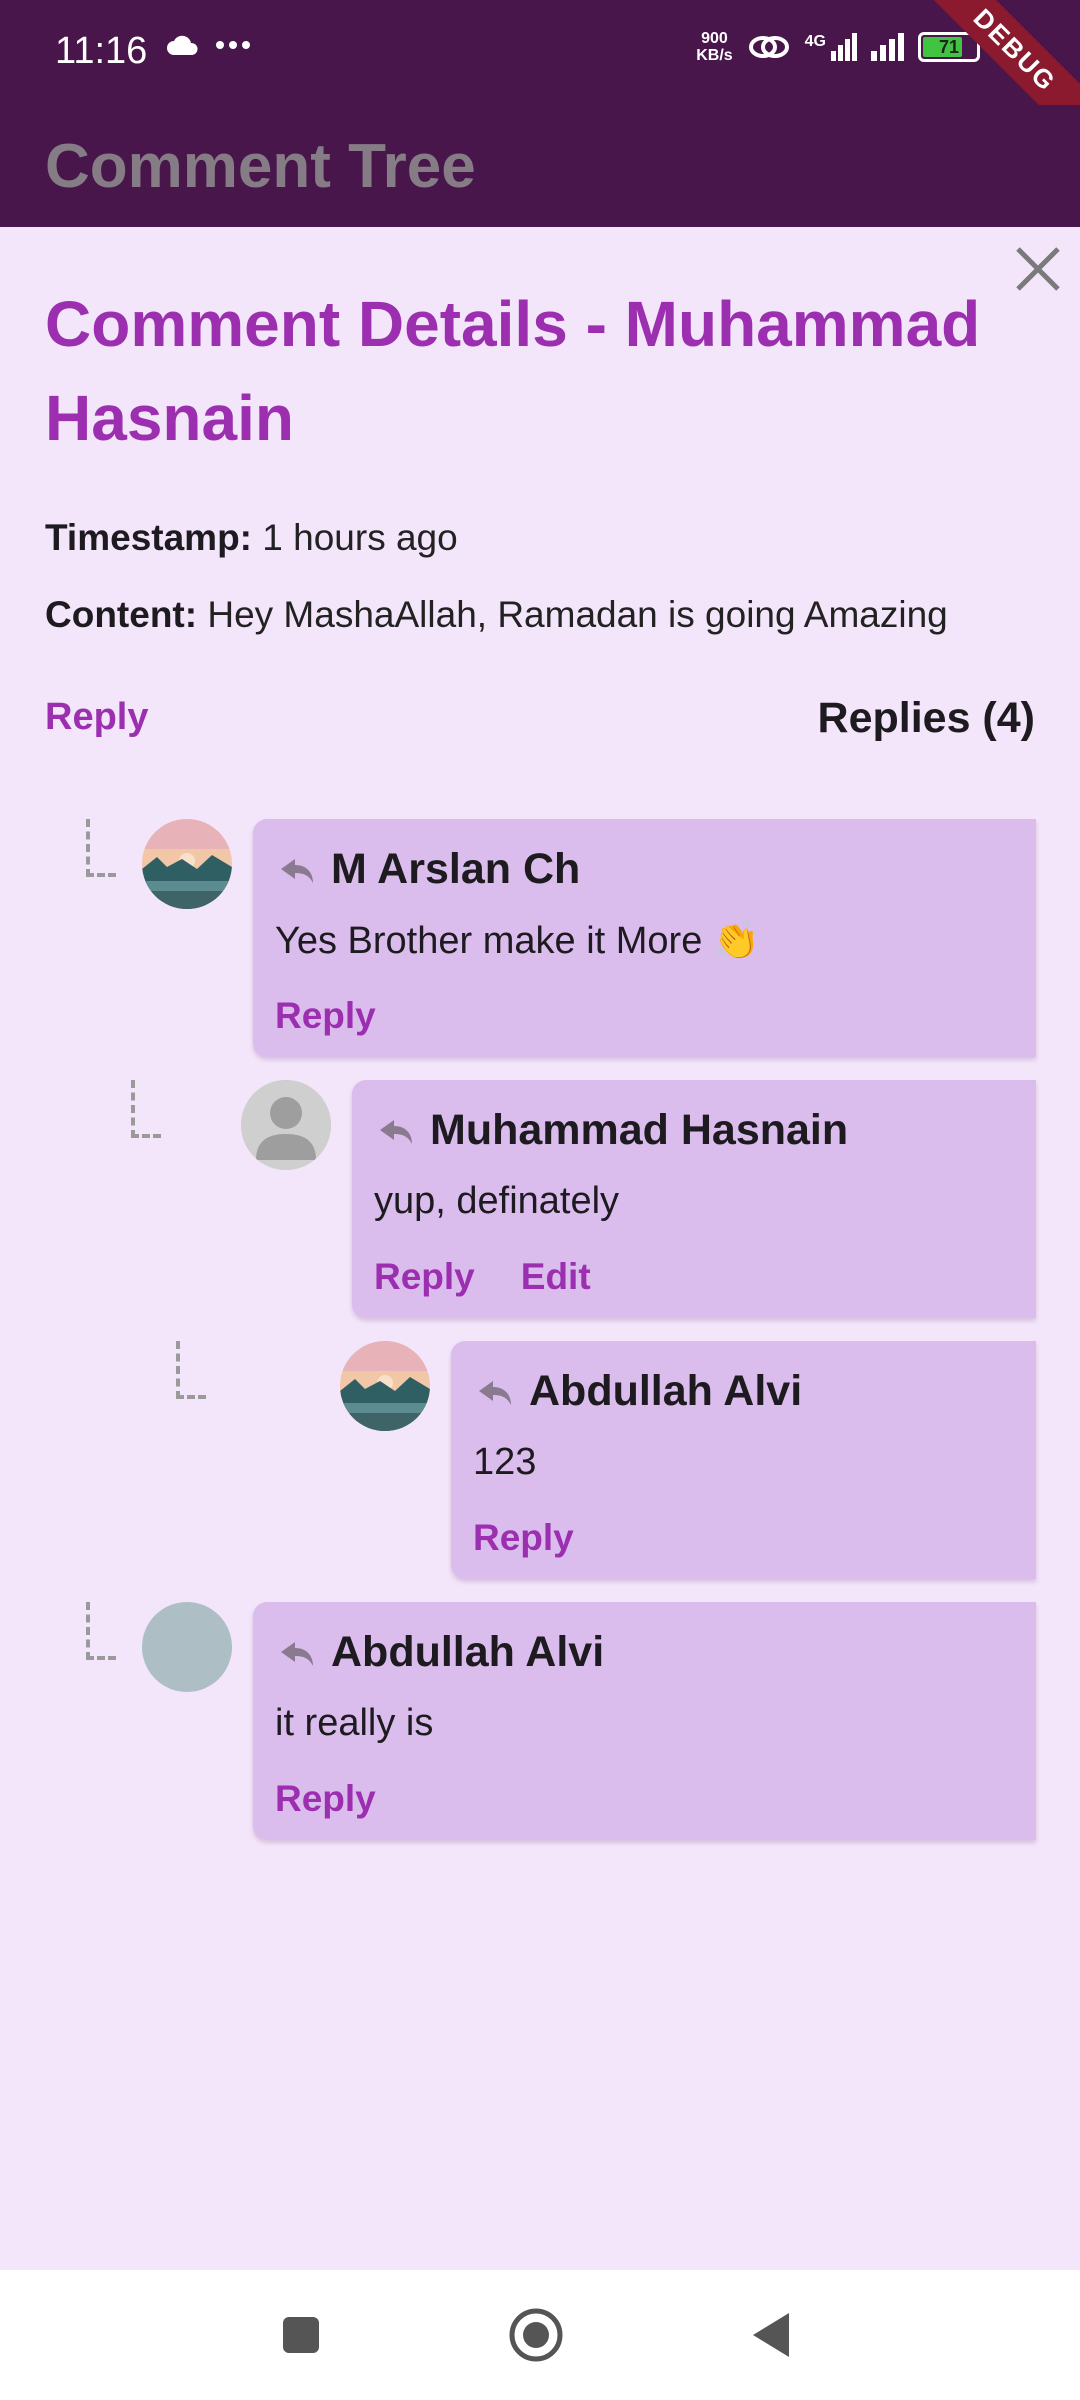 Image resolution: width=1080 pixels, height=2400 pixels. Describe the element at coordinates (714, 47) in the screenshot. I see `net-speed: 900 KB/s` at that location.